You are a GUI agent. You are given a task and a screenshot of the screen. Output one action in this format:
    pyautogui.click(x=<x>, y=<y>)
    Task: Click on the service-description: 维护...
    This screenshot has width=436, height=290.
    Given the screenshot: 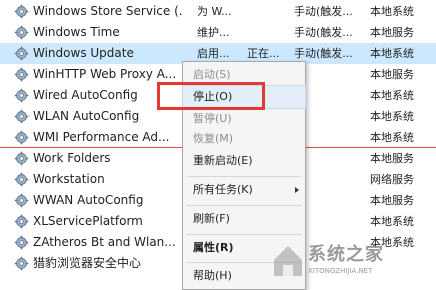 What is the action you would take?
    pyautogui.click(x=213, y=32)
    